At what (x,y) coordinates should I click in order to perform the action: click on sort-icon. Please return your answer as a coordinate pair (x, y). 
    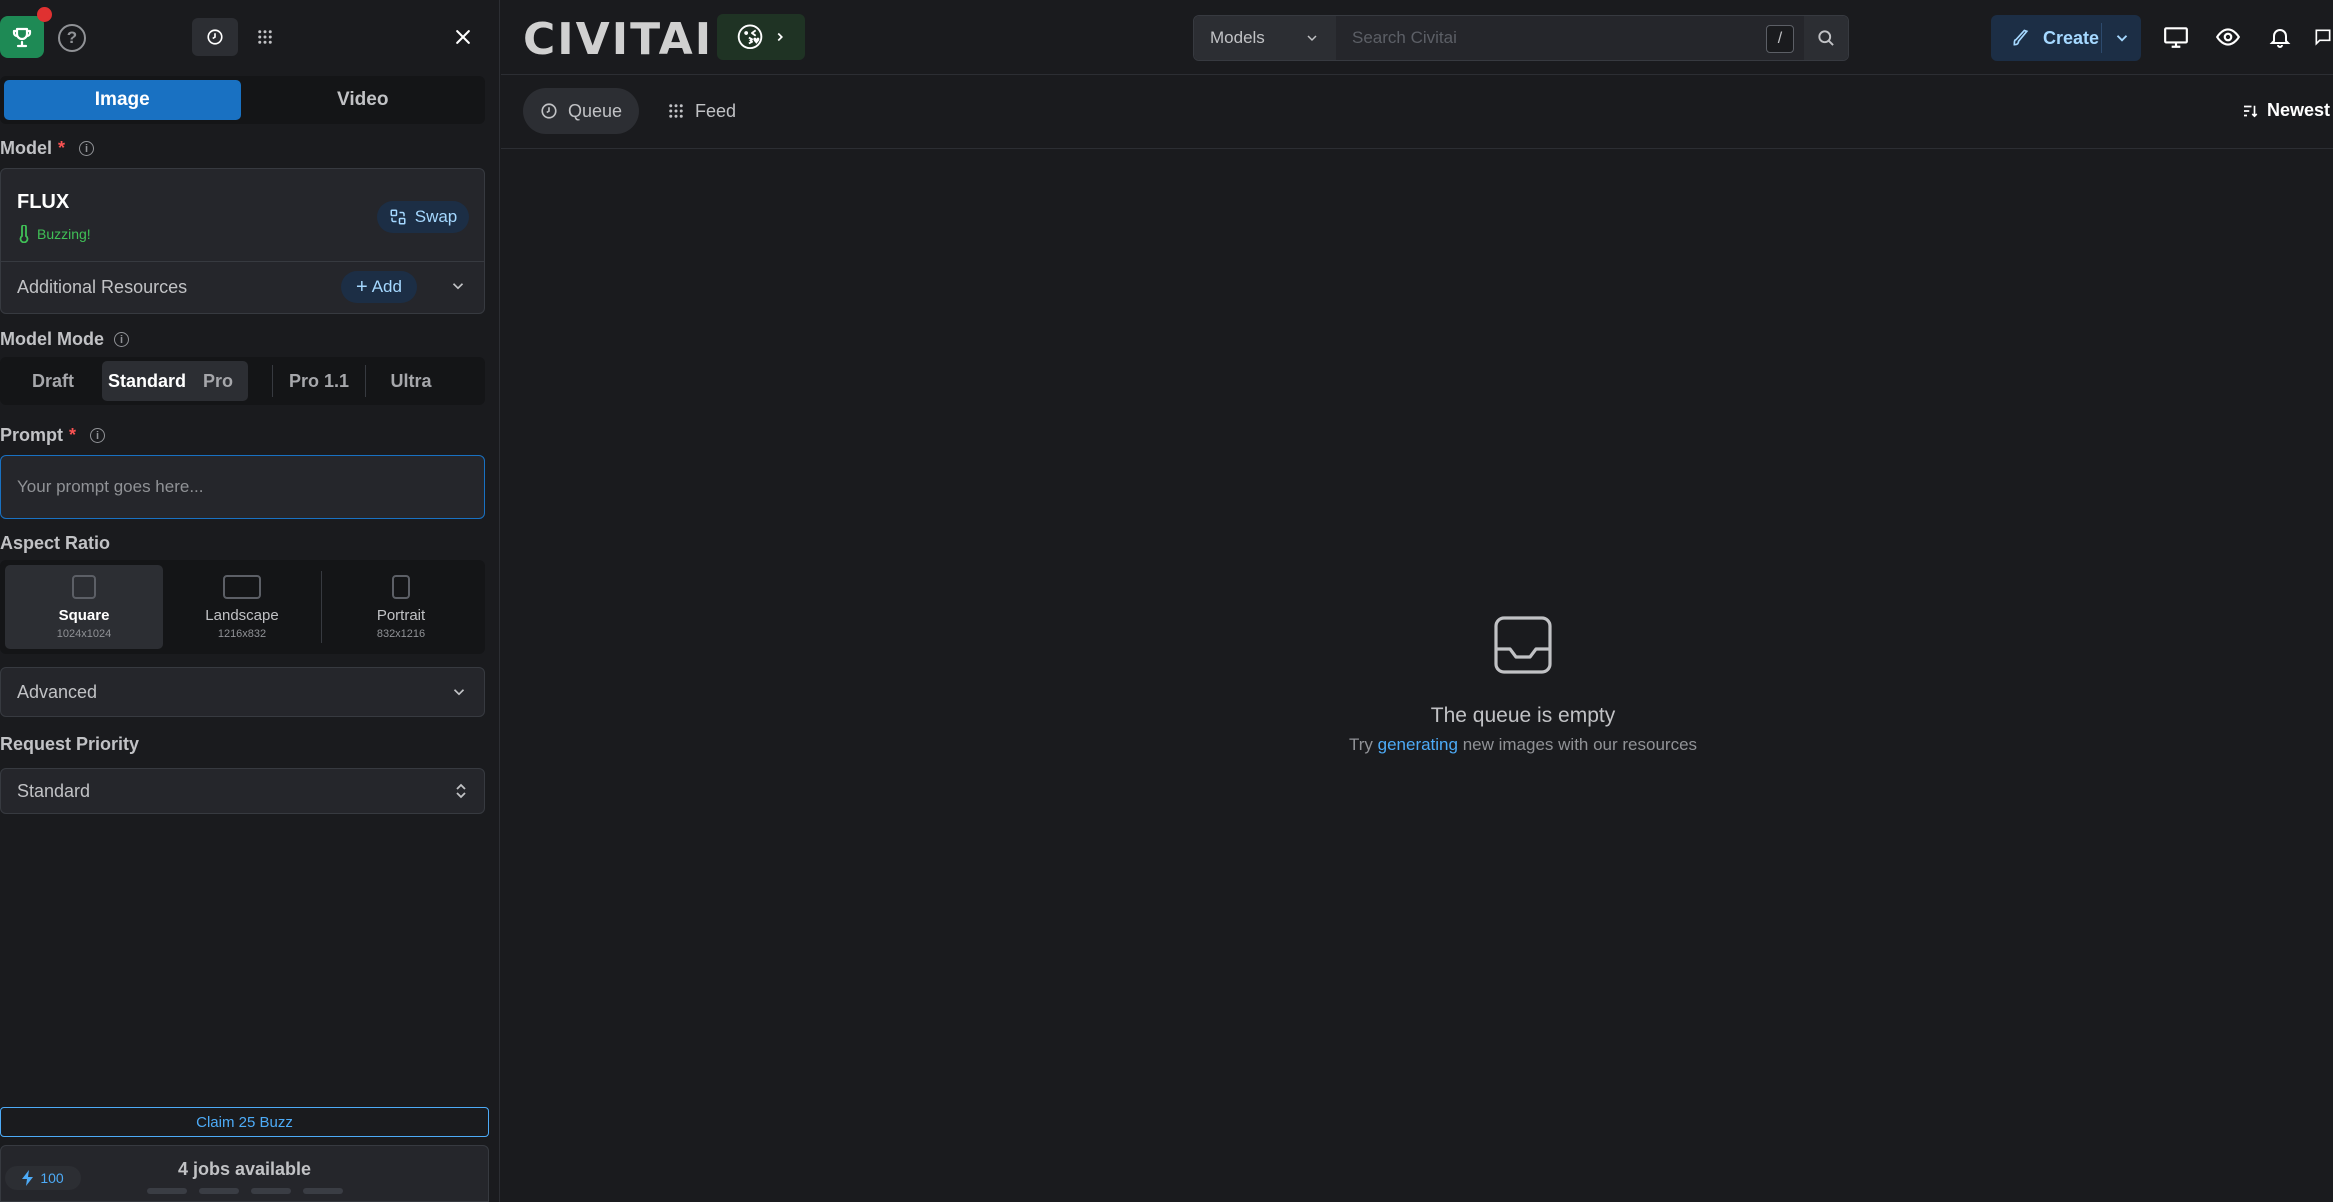
    Looking at the image, I should click on (2251, 111).